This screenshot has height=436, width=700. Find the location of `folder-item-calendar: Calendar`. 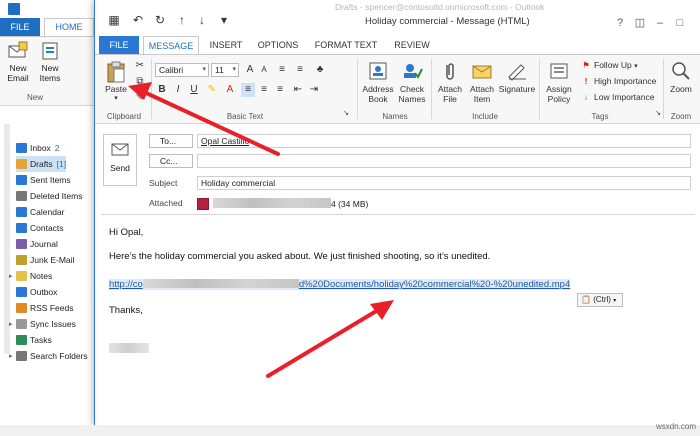

folder-item-calendar: Calendar is located at coordinates (40, 212).